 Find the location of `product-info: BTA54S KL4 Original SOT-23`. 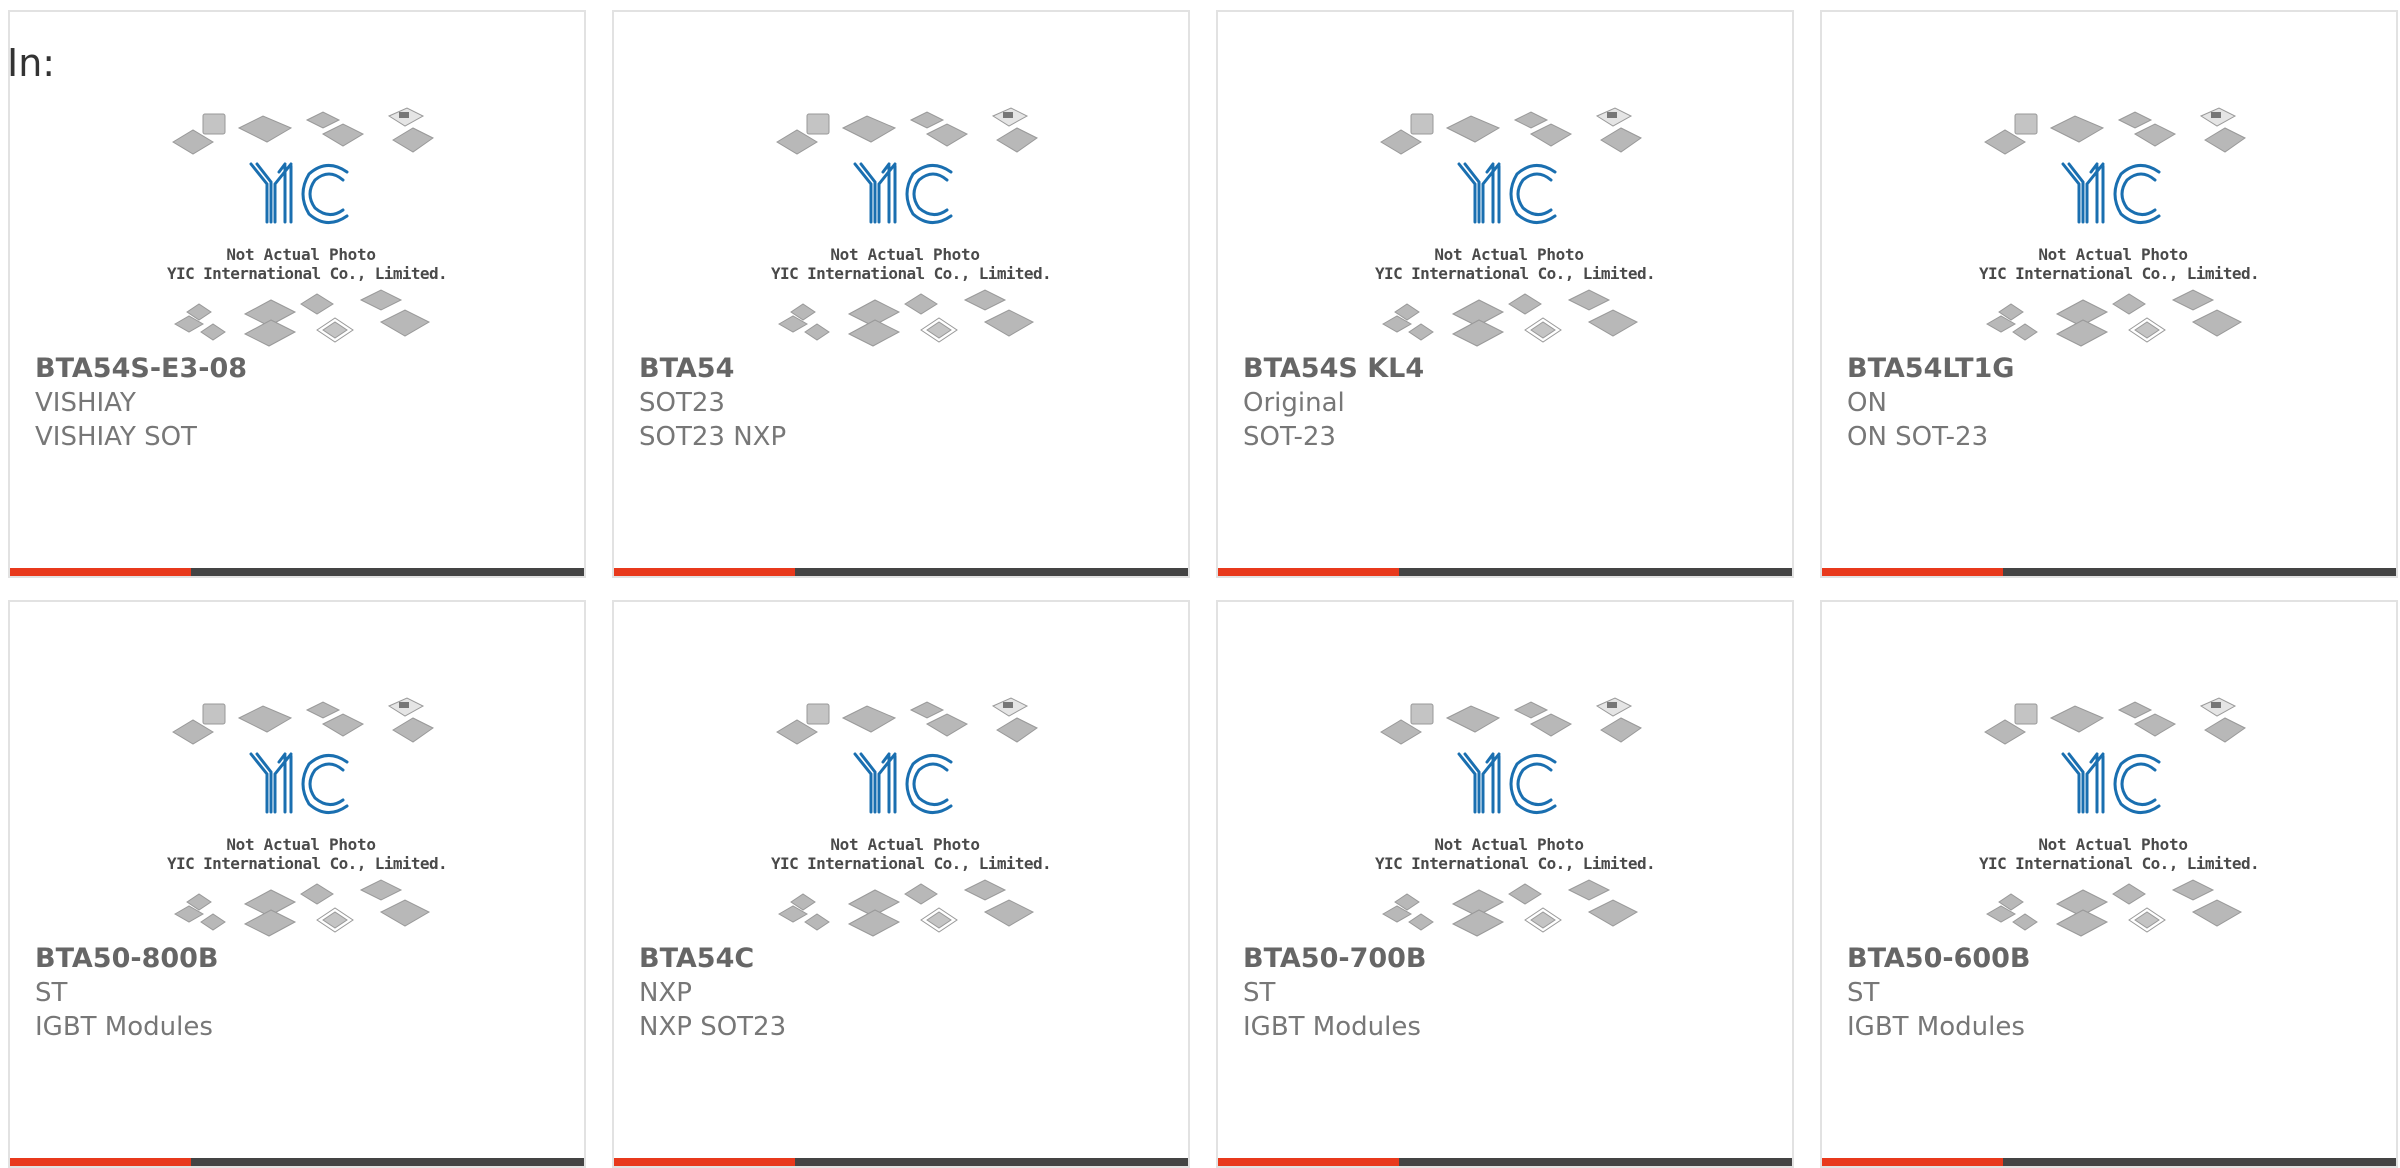

product-info: BTA54S KL4 Original SOT-23 is located at coordinates (1509, 403).